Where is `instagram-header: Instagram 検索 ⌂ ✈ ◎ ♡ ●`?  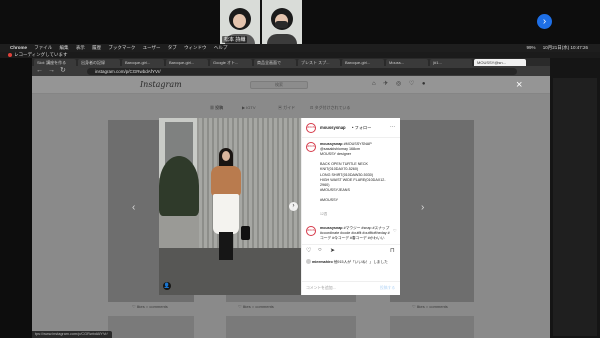
instagram-header: Instagram 検索 ⌂ ✈ ◎ ♡ ● is located at coordinates (291, 85).